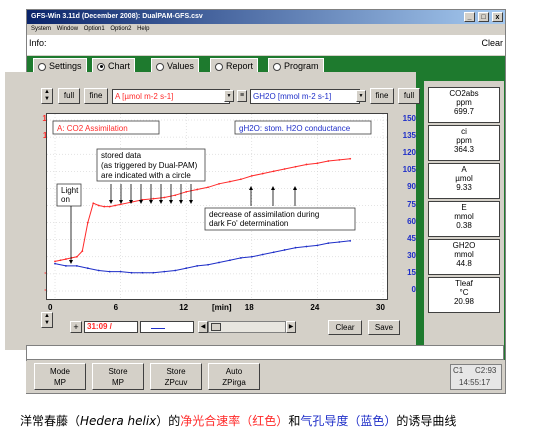 The image size is (554, 445). I want to click on menu-option2: Option2, so click(120, 29).